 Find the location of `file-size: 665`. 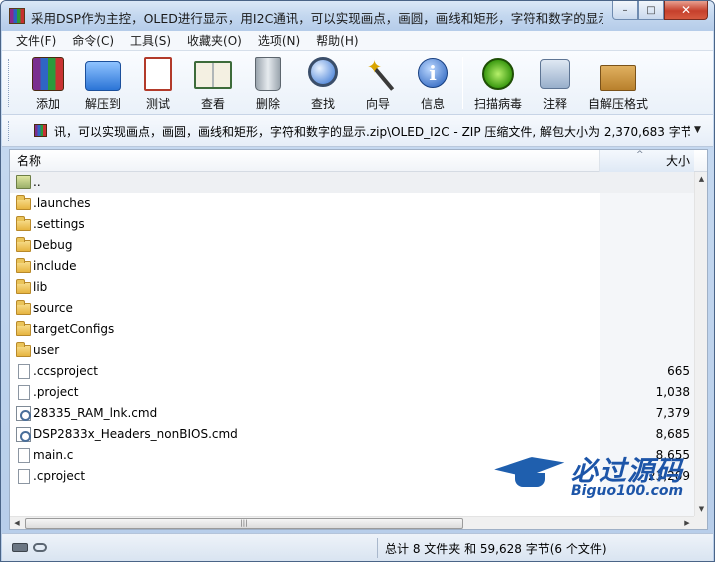

file-size: 665 is located at coordinates (678, 371).